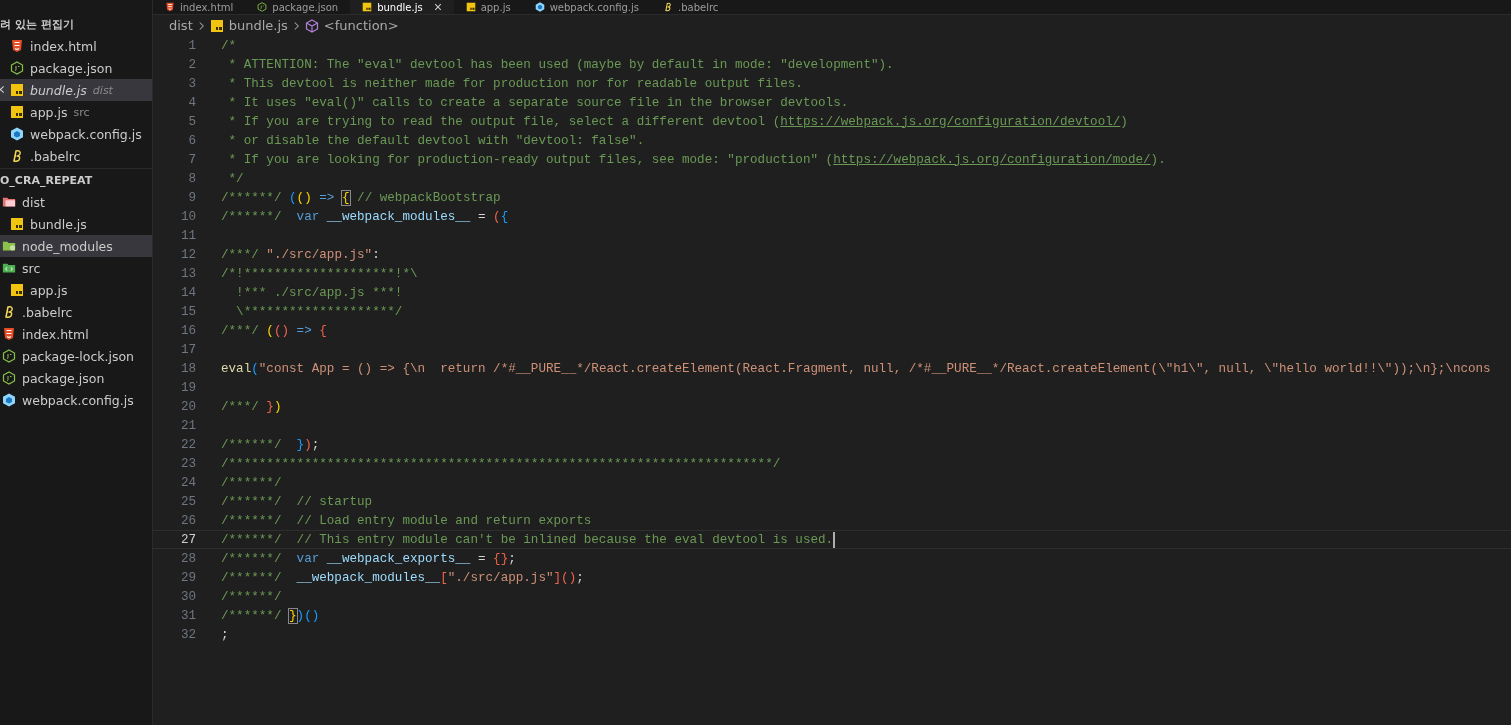  I want to click on line-number: 1, so click(191, 45).